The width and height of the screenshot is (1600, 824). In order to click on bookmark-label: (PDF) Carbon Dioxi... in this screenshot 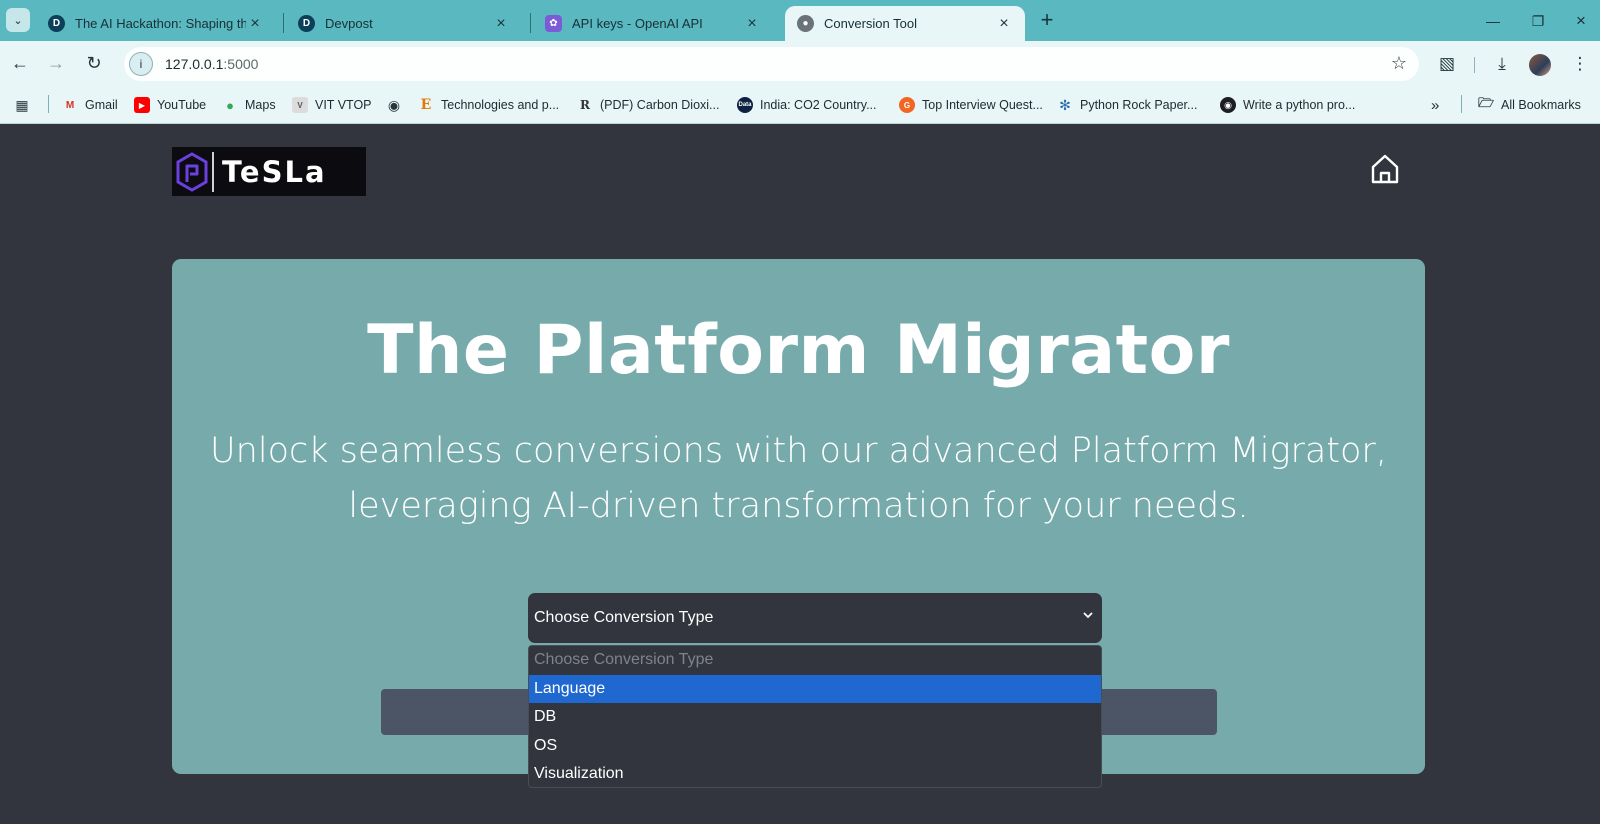, I will do `click(660, 105)`.